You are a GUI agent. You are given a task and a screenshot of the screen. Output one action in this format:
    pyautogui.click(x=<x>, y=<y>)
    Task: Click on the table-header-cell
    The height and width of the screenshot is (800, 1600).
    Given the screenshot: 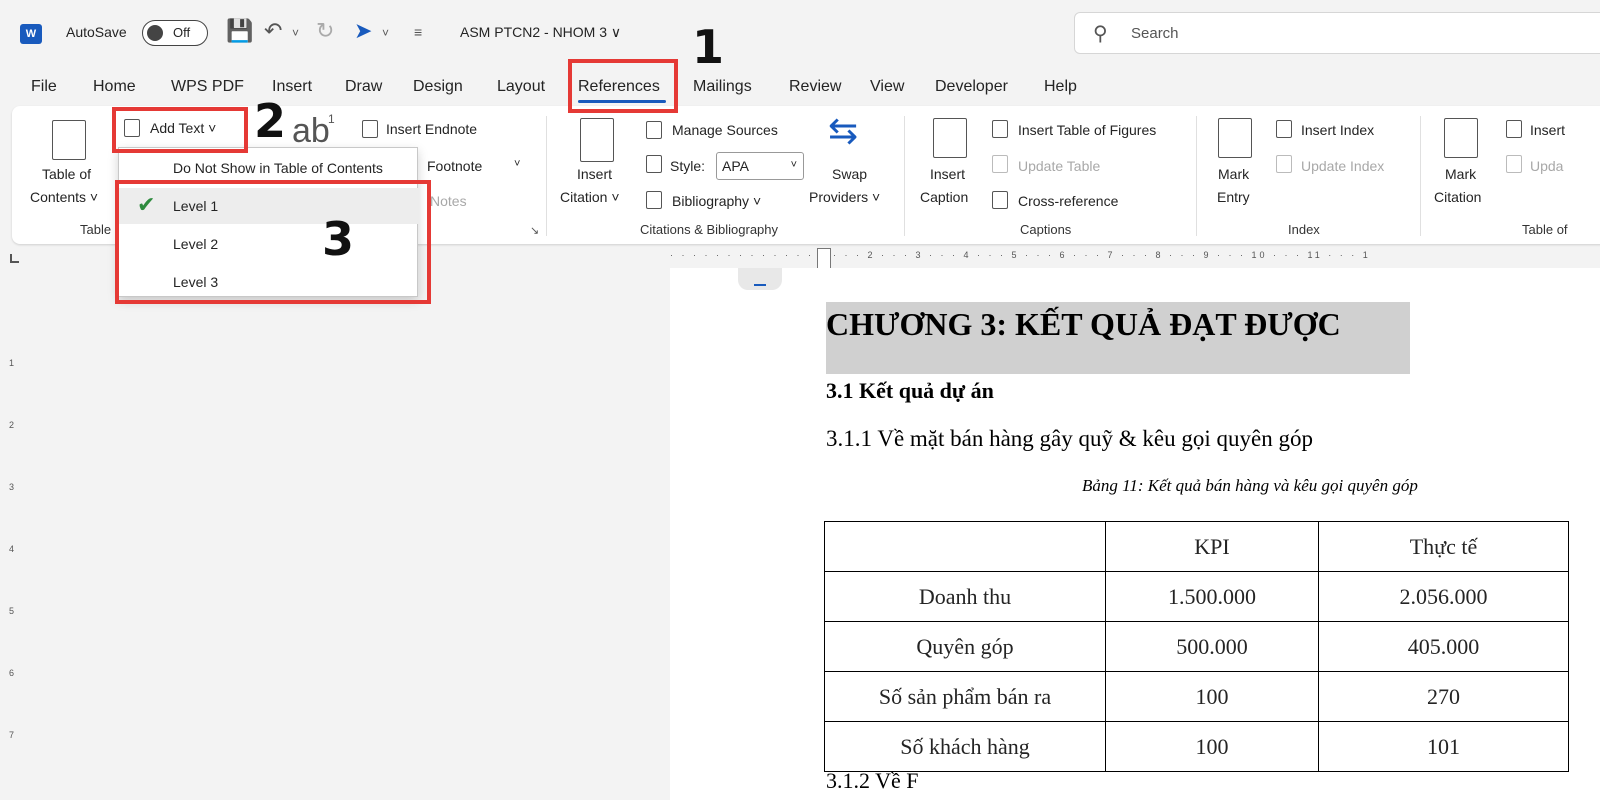 What is the action you would take?
    pyautogui.click(x=965, y=546)
    